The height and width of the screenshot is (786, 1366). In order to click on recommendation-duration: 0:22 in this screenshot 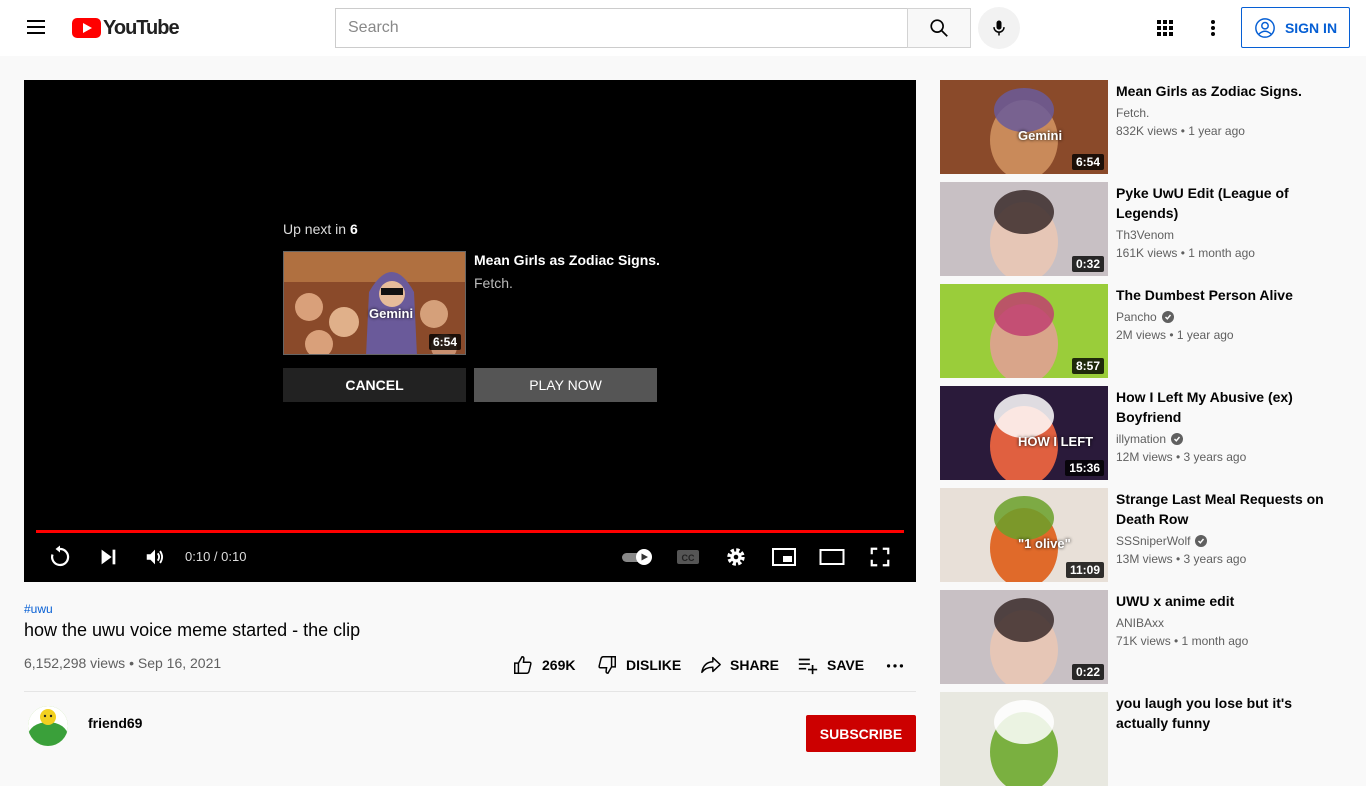, I will do `click(1087, 672)`.